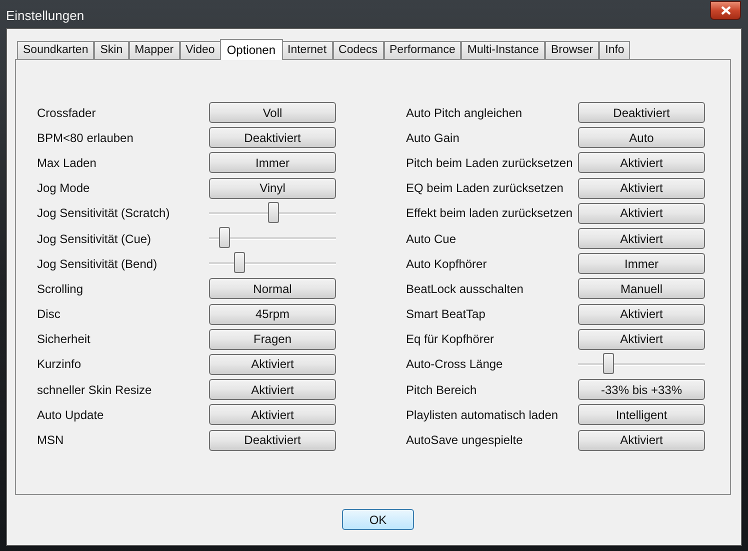 The height and width of the screenshot is (551, 748). I want to click on ok-button: OK, so click(378, 519).